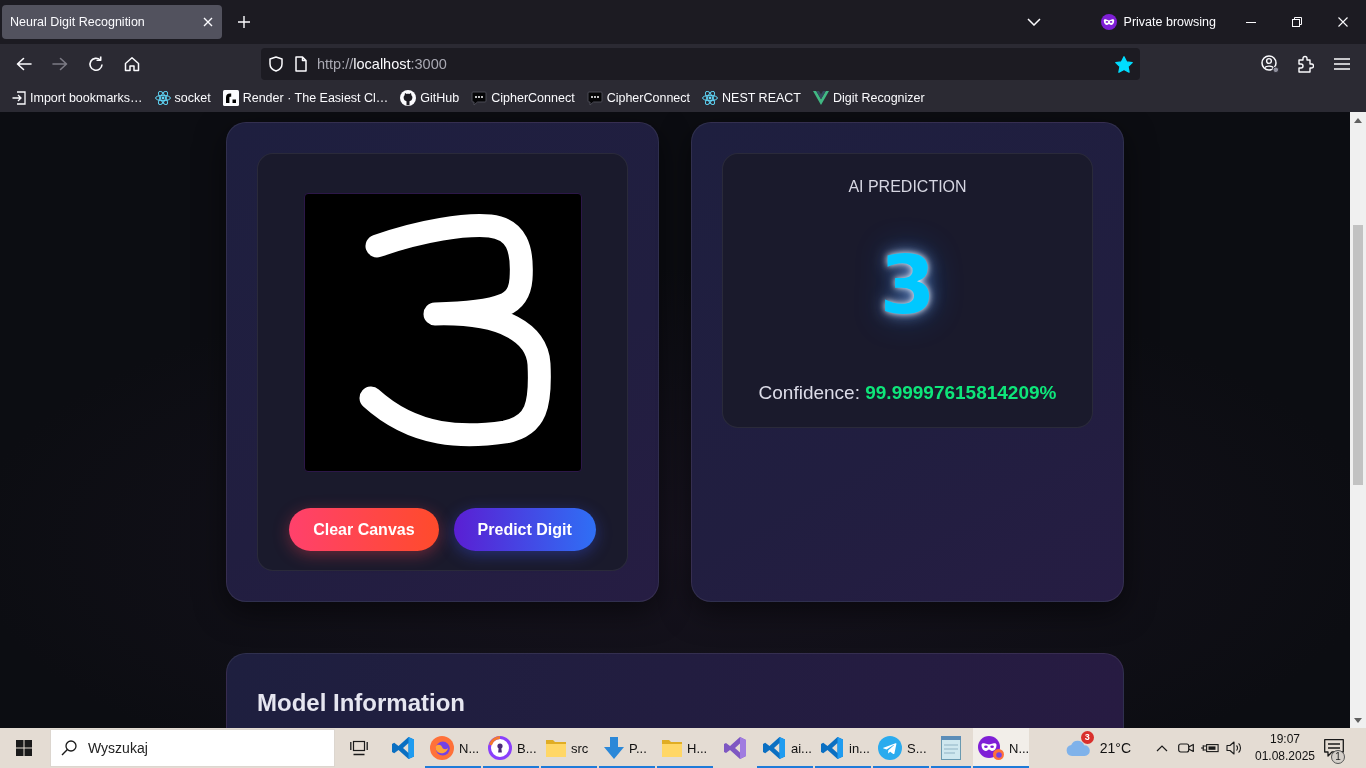  I want to click on mask-icon, so click(1108, 22).